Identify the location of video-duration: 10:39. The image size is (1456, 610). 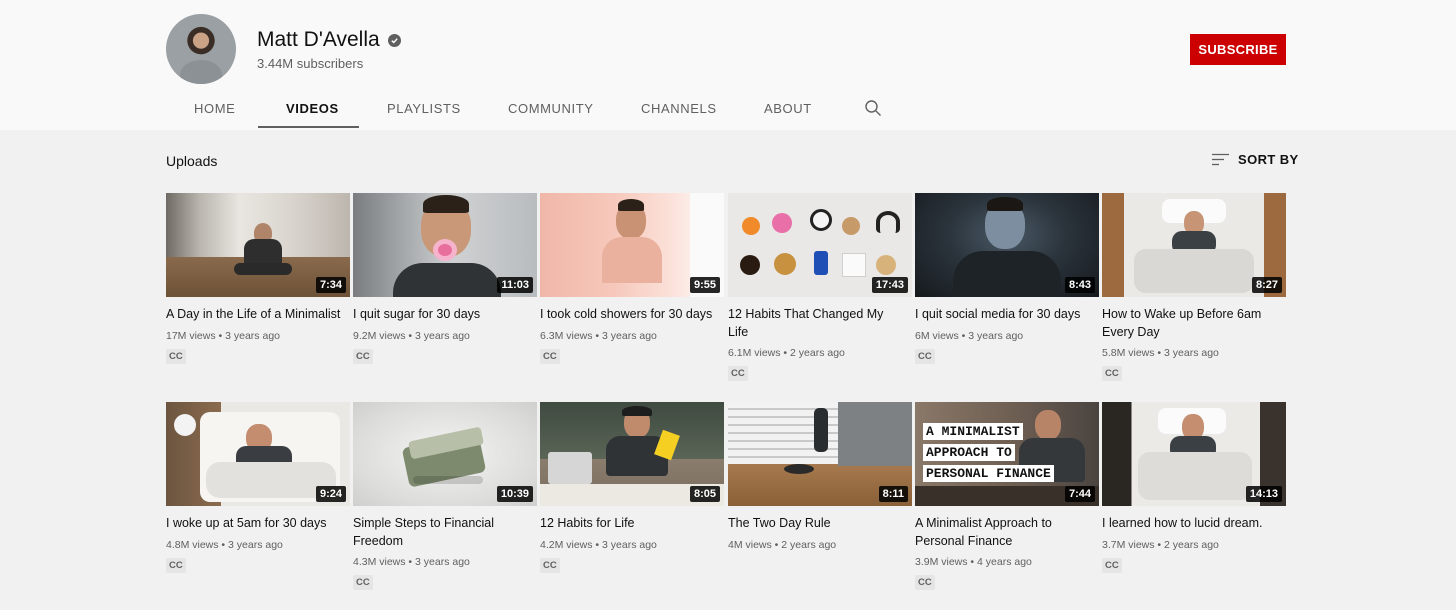
(514, 494).